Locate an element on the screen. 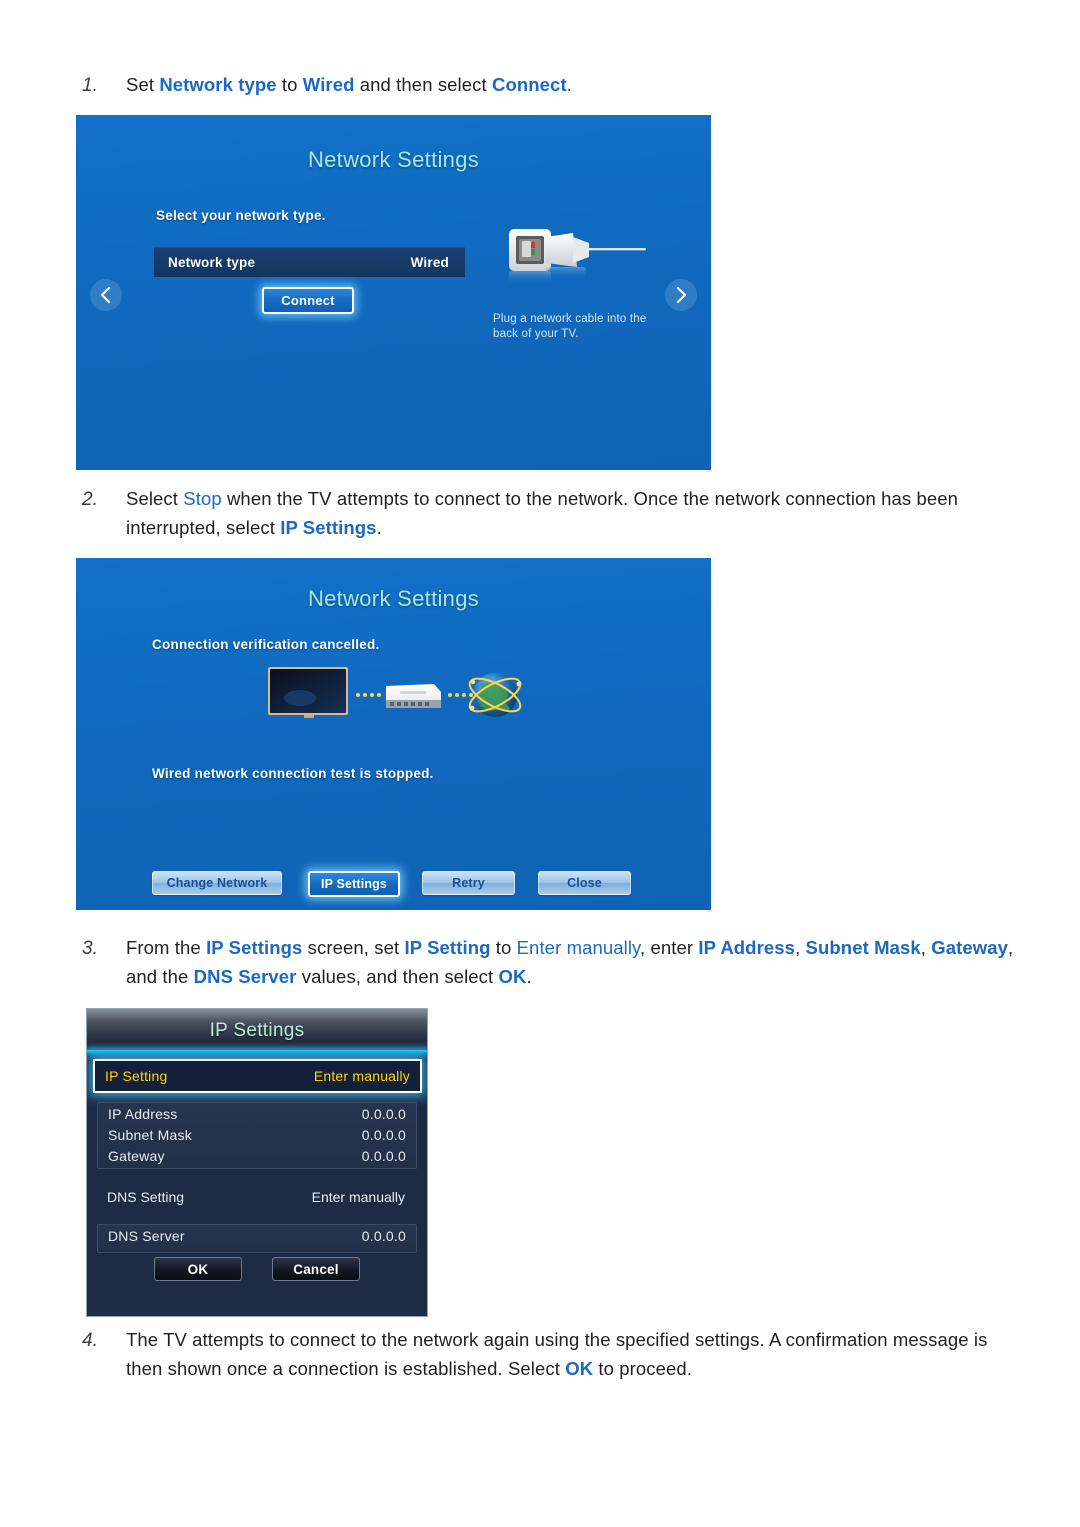 The image size is (1080, 1527). chevron-right-icon is located at coordinates (681, 295).